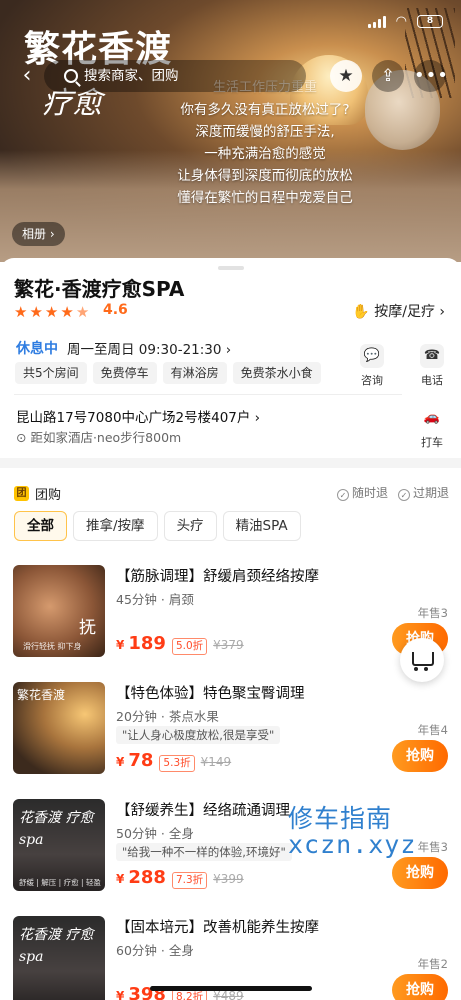 The height and width of the screenshot is (1000, 461). What do you see at coordinates (204, 852) in the screenshot?
I see `review-quote: "给我一种不一样的体验,环境好"` at bounding box center [204, 852].